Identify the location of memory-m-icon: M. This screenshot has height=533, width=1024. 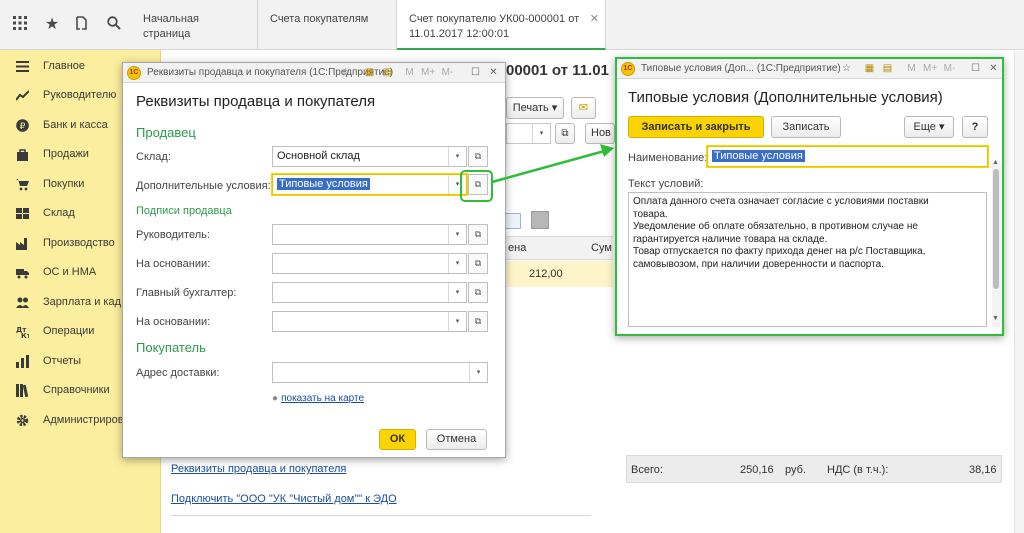
(911, 68).